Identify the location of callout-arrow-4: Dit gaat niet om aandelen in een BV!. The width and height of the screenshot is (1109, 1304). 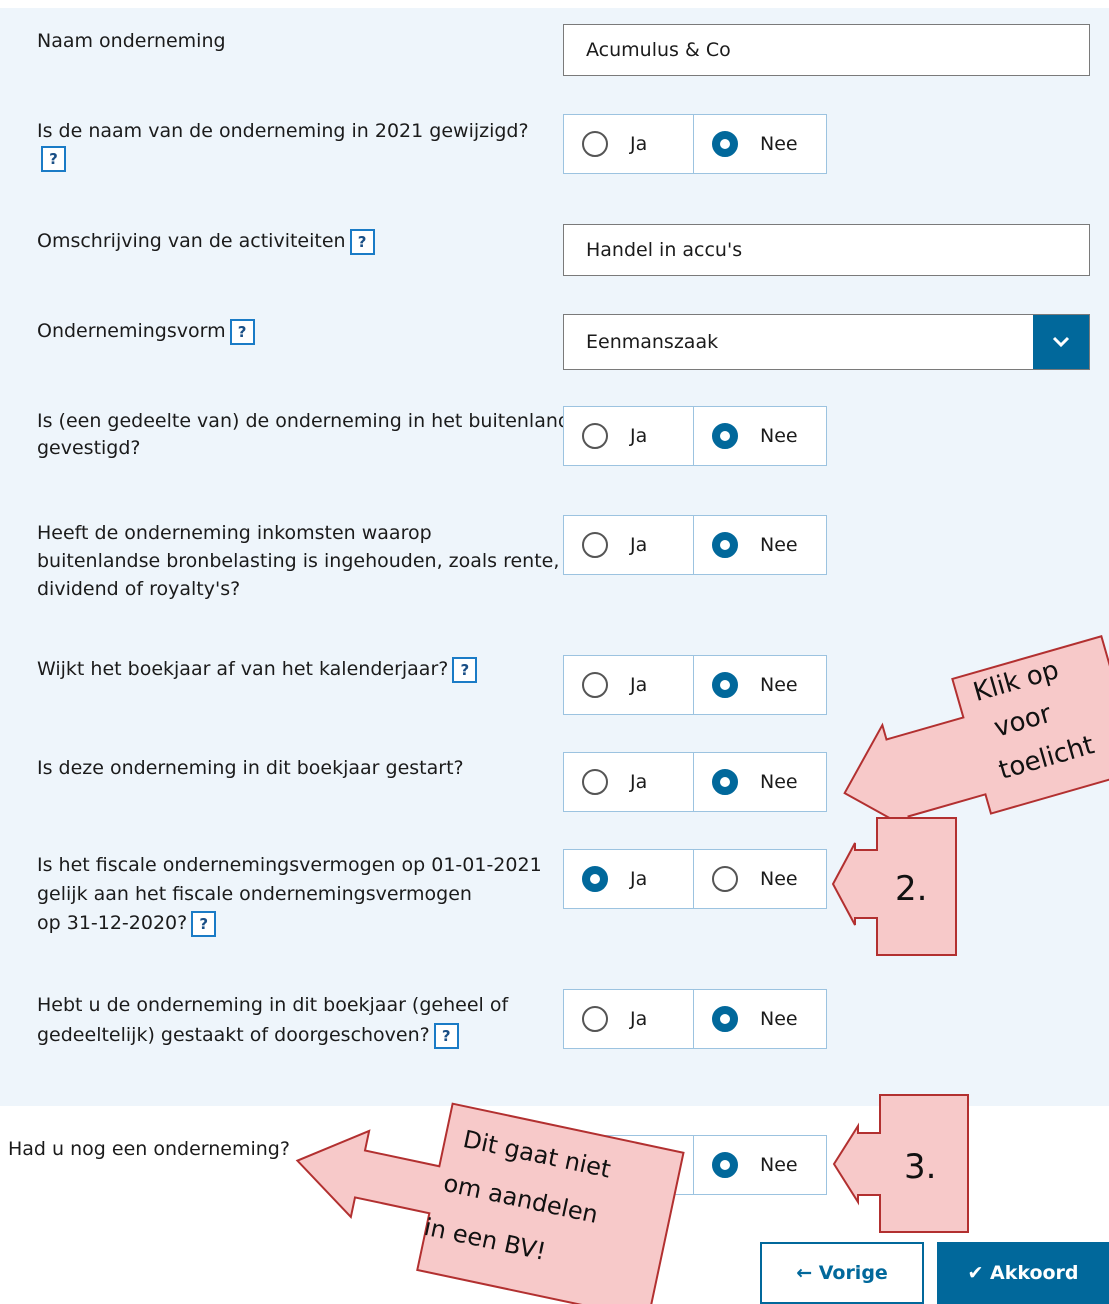
(490, 1203).